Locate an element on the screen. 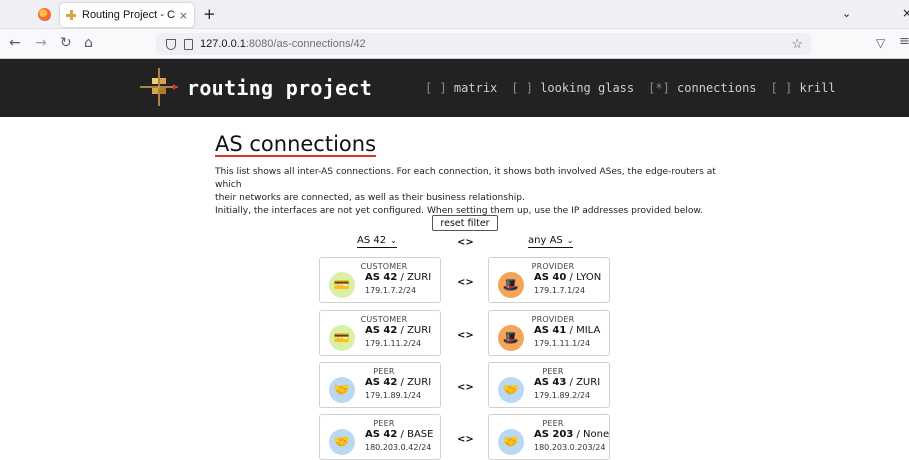  filter-row: reset filter AS 42 ⌄ <> any AS ⌄ is located at coordinates (454, 235).